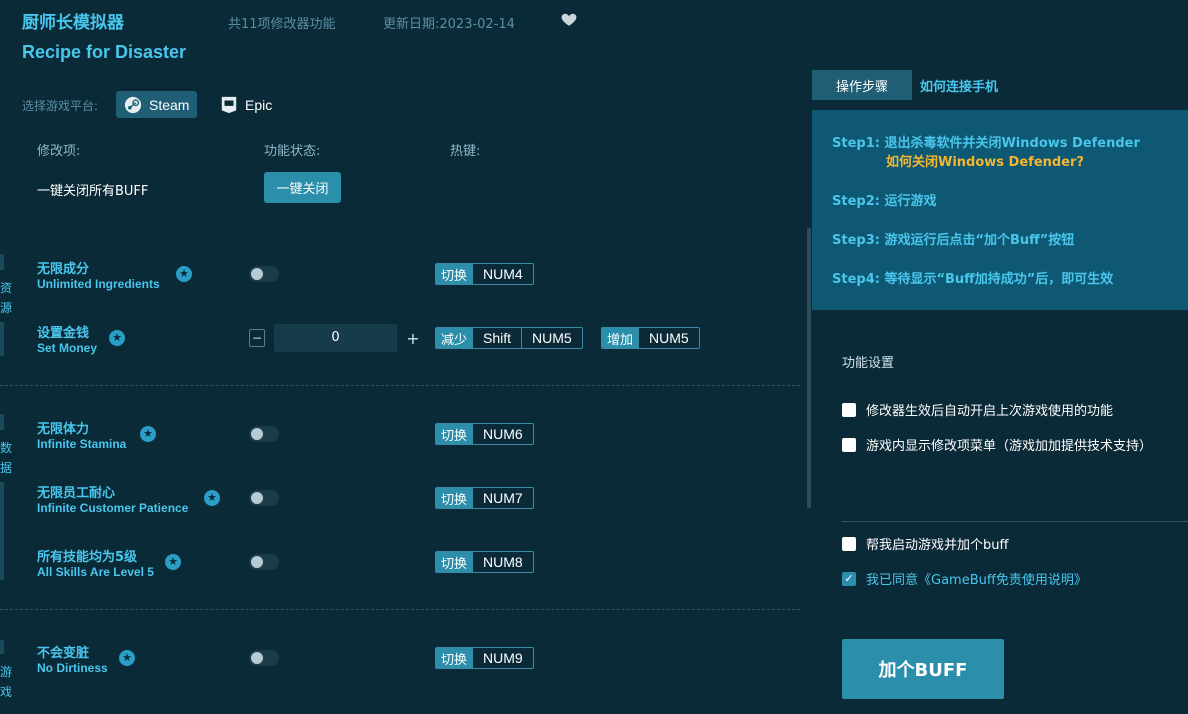 The height and width of the screenshot is (714, 1188). What do you see at coordinates (292, 151) in the screenshot?
I see `column-status: 功能状态:` at bounding box center [292, 151].